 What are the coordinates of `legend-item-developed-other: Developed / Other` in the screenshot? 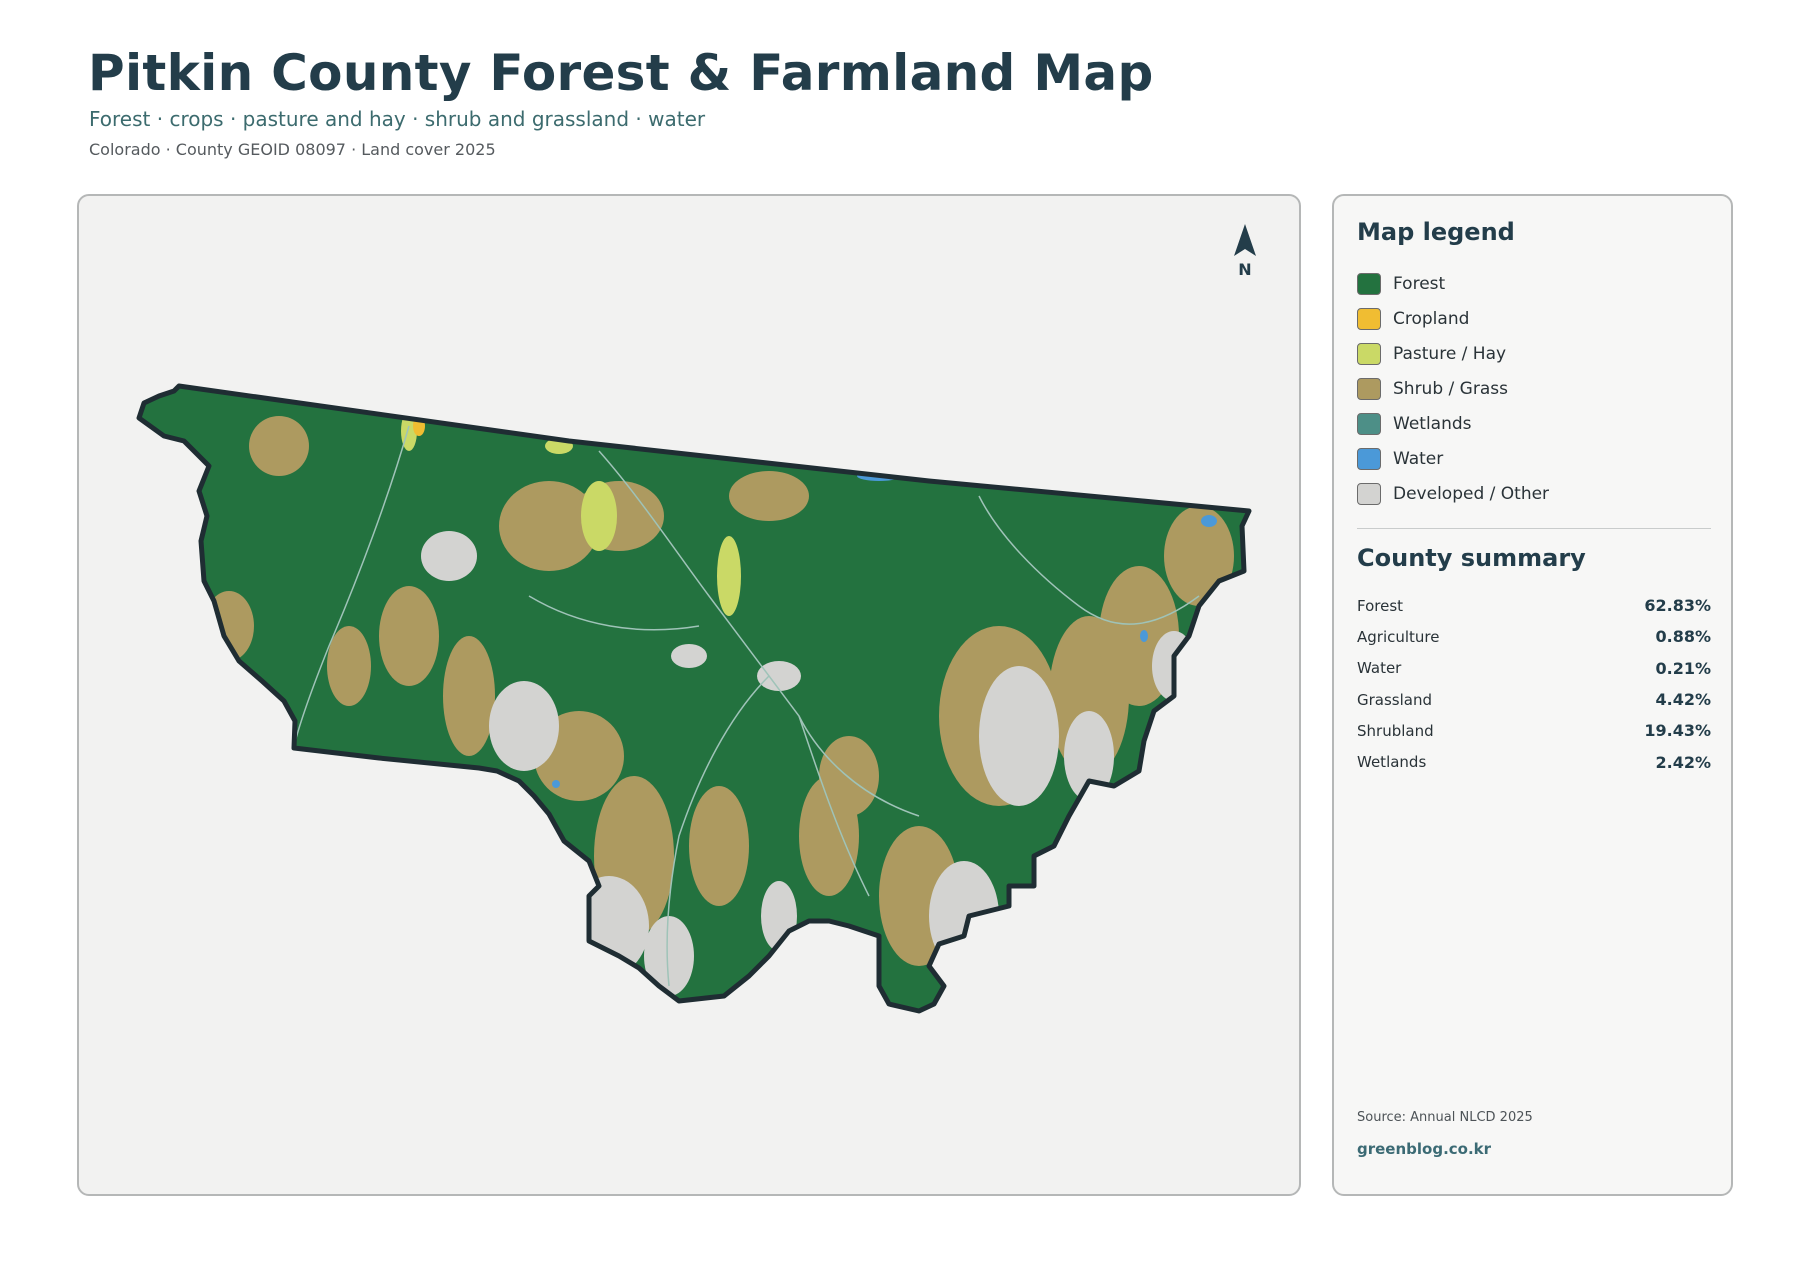 It's located at (1453, 493).